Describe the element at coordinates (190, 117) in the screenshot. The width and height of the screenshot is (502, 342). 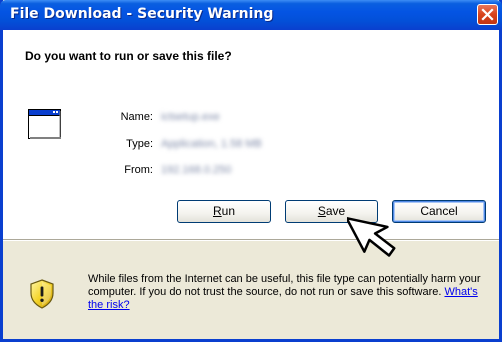
I see `name-value: ictsetup.exe` at that location.